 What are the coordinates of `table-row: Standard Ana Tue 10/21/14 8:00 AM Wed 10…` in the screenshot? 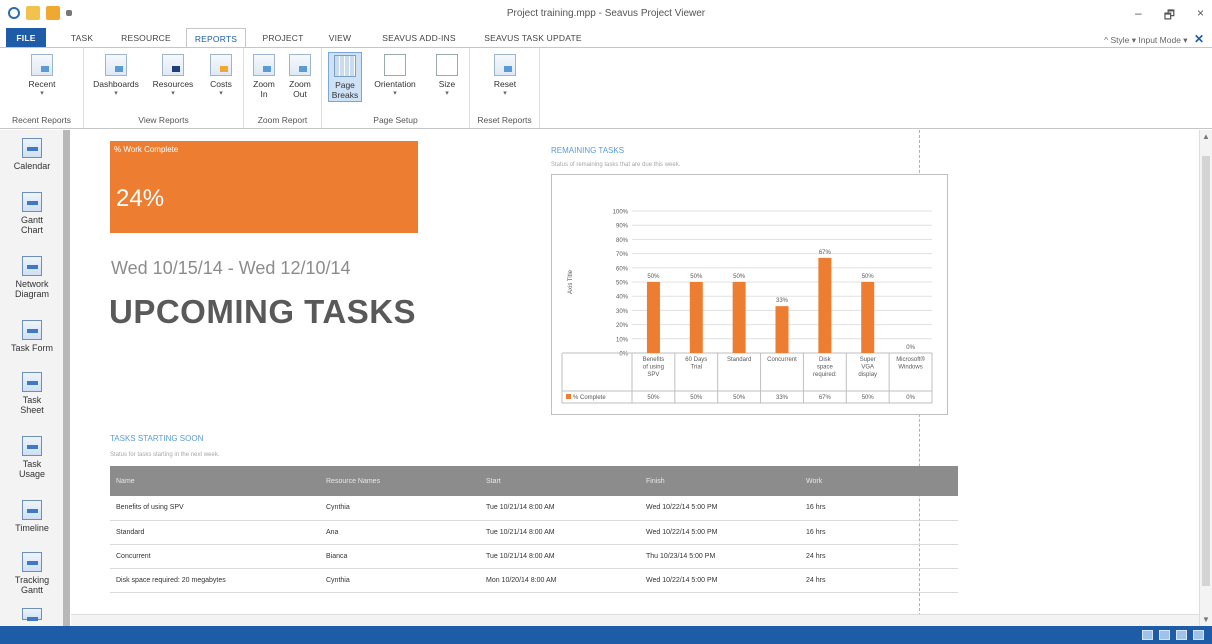 It's located at (534, 532).